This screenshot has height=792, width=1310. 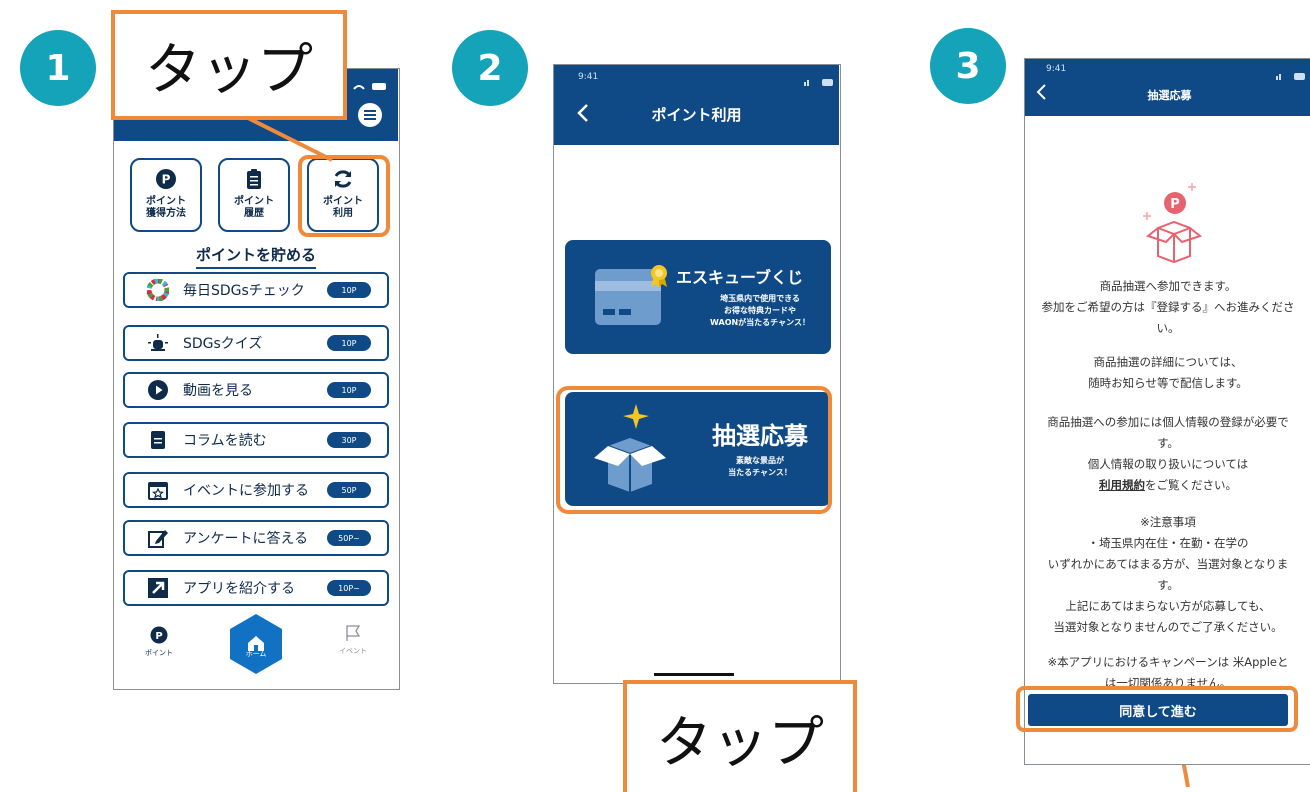 I want to click on card-title: エスキューブくじ, so click(x=740, y=277).